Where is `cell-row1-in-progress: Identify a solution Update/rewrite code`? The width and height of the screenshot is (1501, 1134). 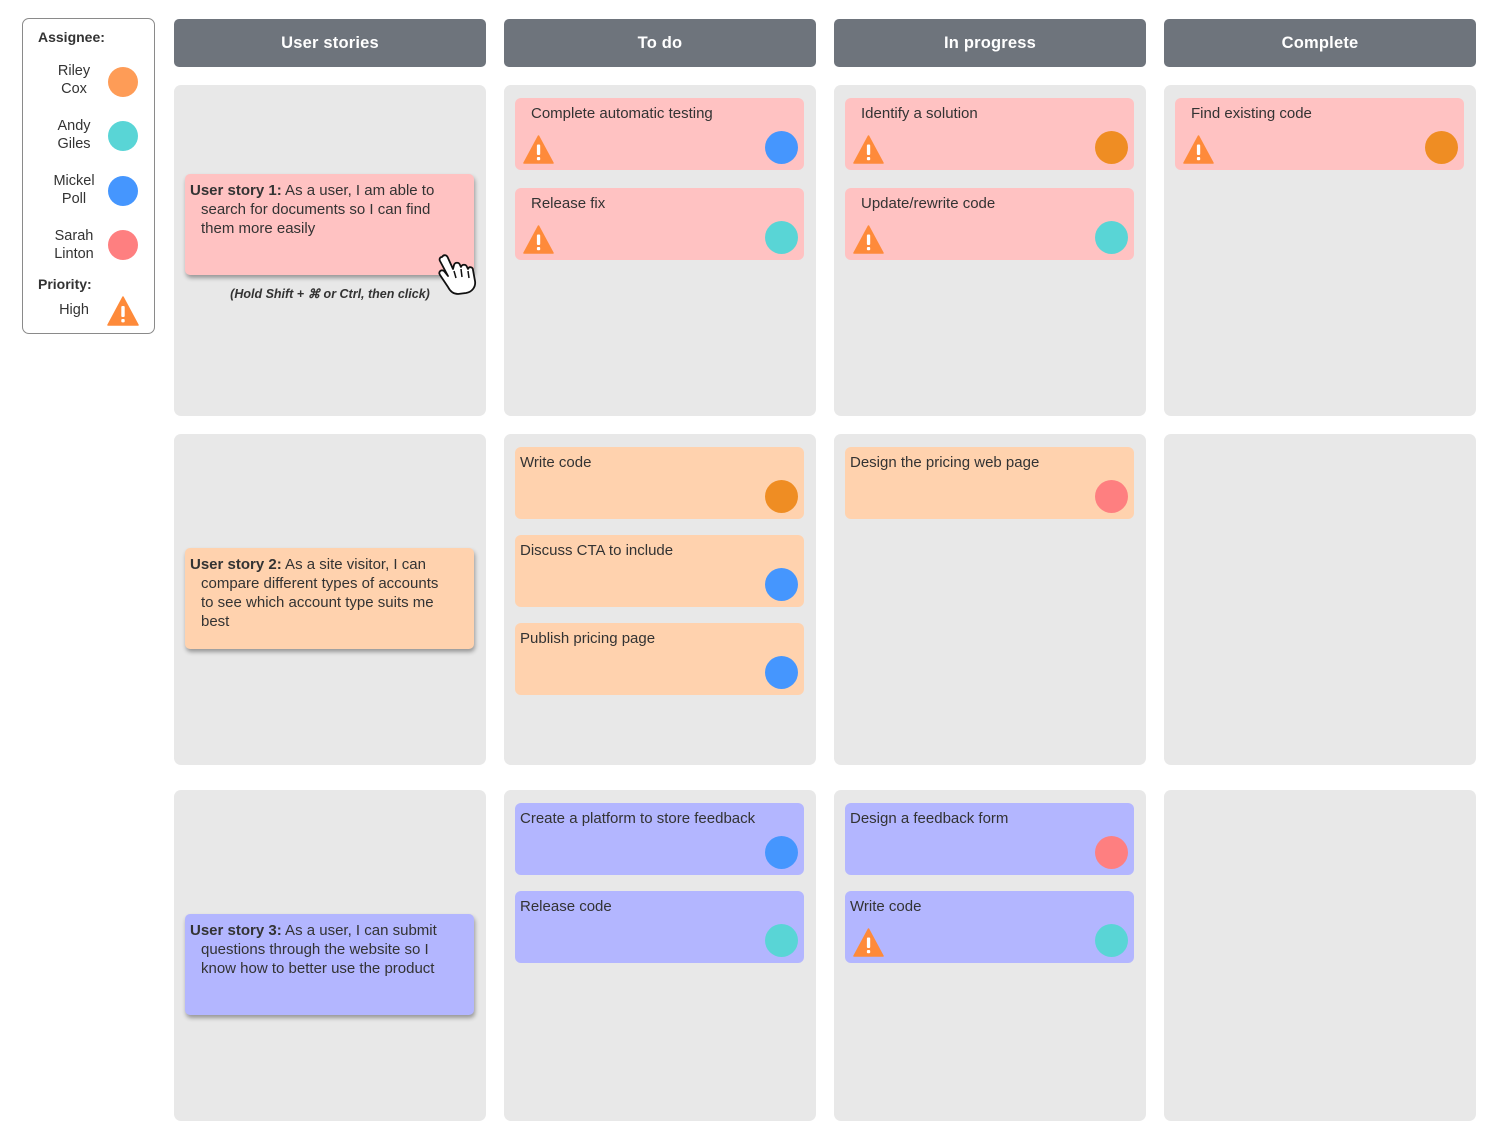
cell-row1-in-progress: Identify a solution Update/rewrite code is located at coordinates (990, 250).